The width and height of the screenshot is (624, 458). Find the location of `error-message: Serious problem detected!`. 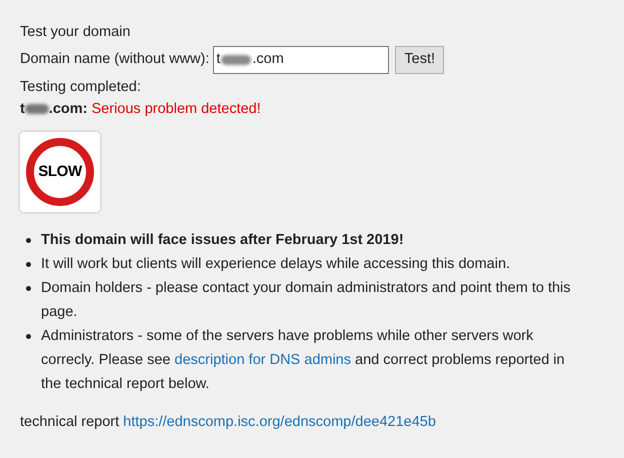

error-message: Serious problem detected! is located at coordinates (176, 109).